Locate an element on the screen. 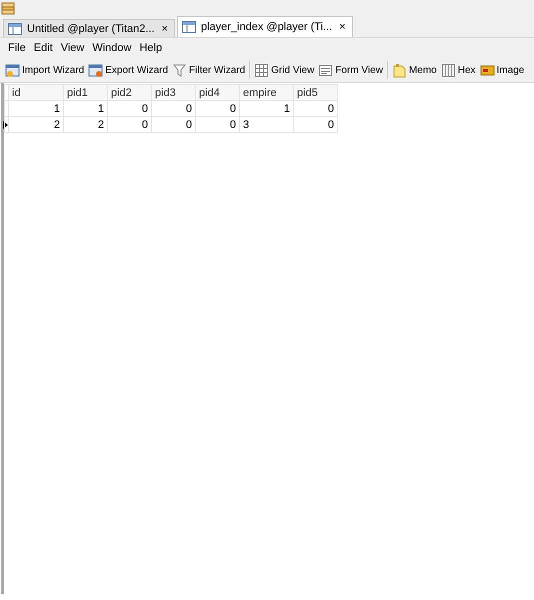 The height and width of the screenshot is (600, 534). menu-item: View is located at coordinates (72, 48).